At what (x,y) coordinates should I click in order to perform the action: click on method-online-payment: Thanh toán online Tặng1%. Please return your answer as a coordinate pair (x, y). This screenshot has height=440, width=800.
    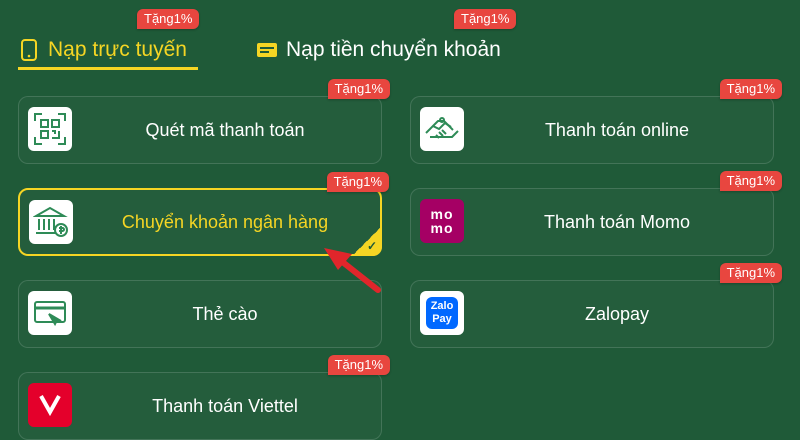
    Looking at the image, I should click on (596, 121).